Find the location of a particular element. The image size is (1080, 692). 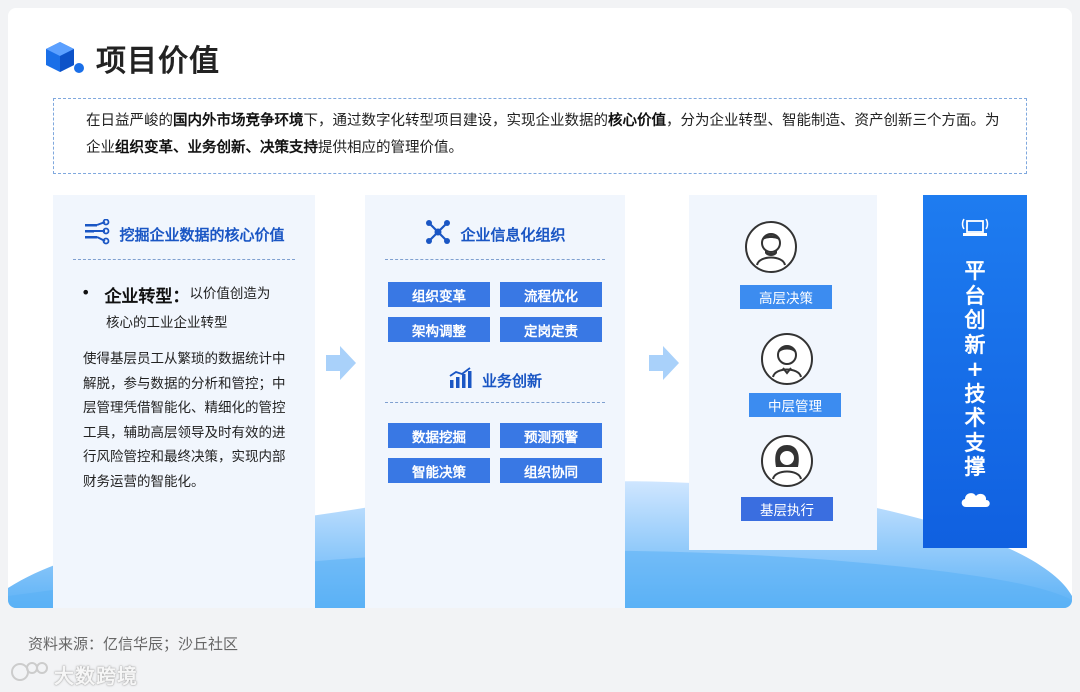

bullet-subtitle: 以价值创造为 is located at coordinates (230, 294).